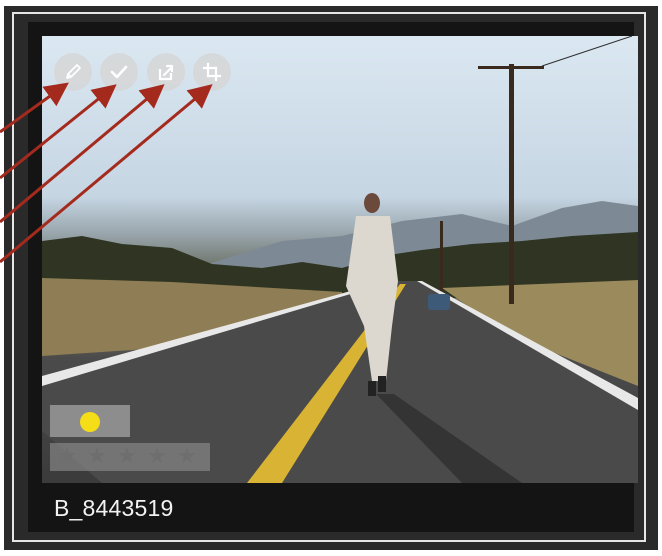 This screenshot has height=556, width=662. Describe the element at coordinates (34, 108) in the screenshot. I see `arrow-to-edit` at that location.